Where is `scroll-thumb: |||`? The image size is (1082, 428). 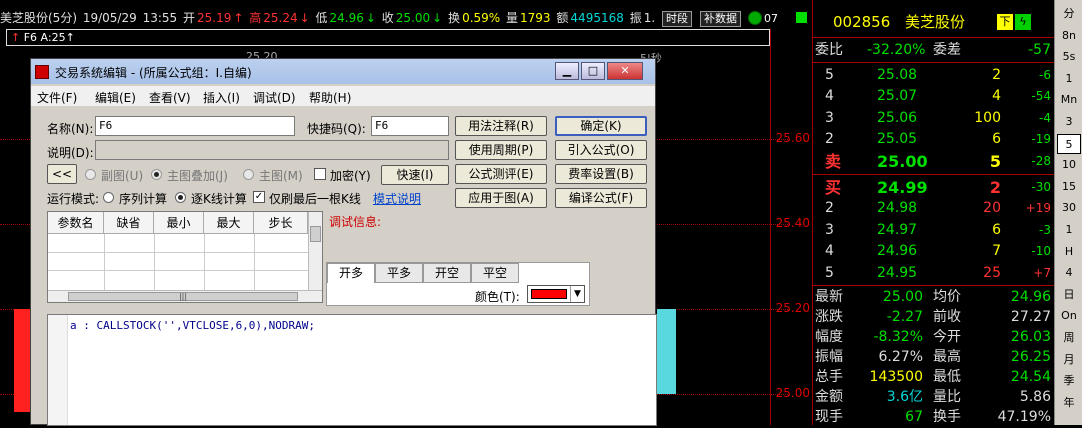
scroll-thumb: ||| is located at coordinates (183, 296).